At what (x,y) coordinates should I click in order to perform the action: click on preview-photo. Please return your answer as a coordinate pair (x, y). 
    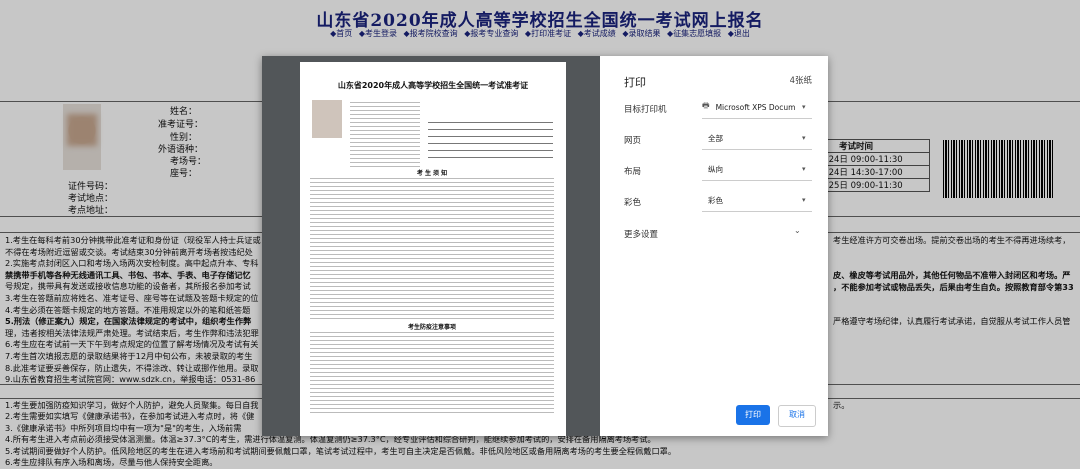
    Looking at the image, I should click on (327, 119).